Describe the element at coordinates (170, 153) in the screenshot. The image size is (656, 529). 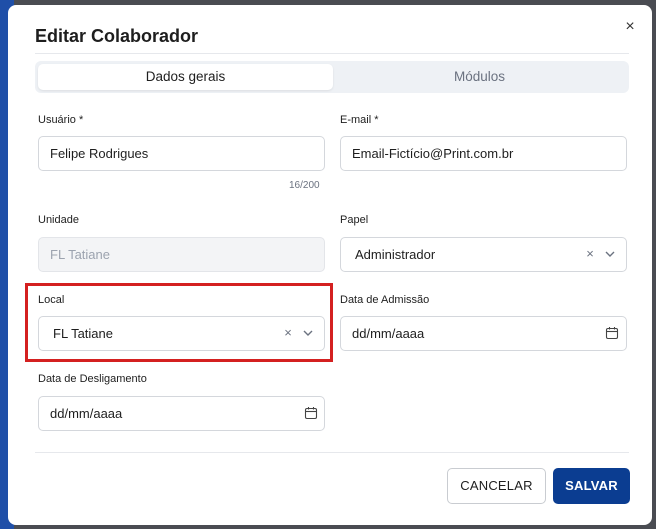
I see `usuario-input` at that location.